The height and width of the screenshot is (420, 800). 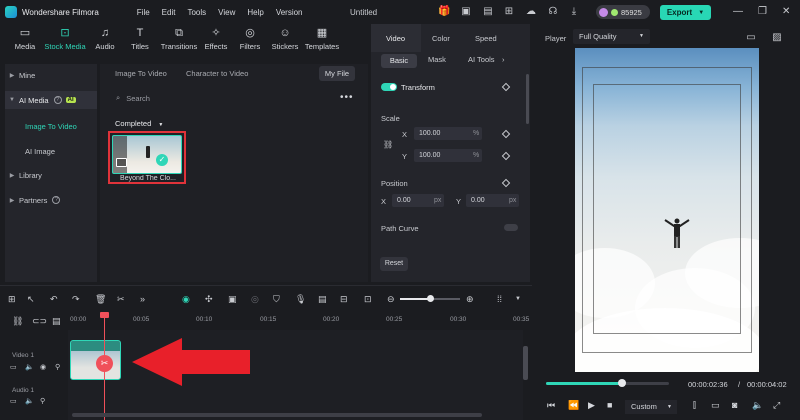 What do you see at coordinates (255, 299) in the screenshot?
I see `render-icon: ◎` at bounding box center [255, 299].